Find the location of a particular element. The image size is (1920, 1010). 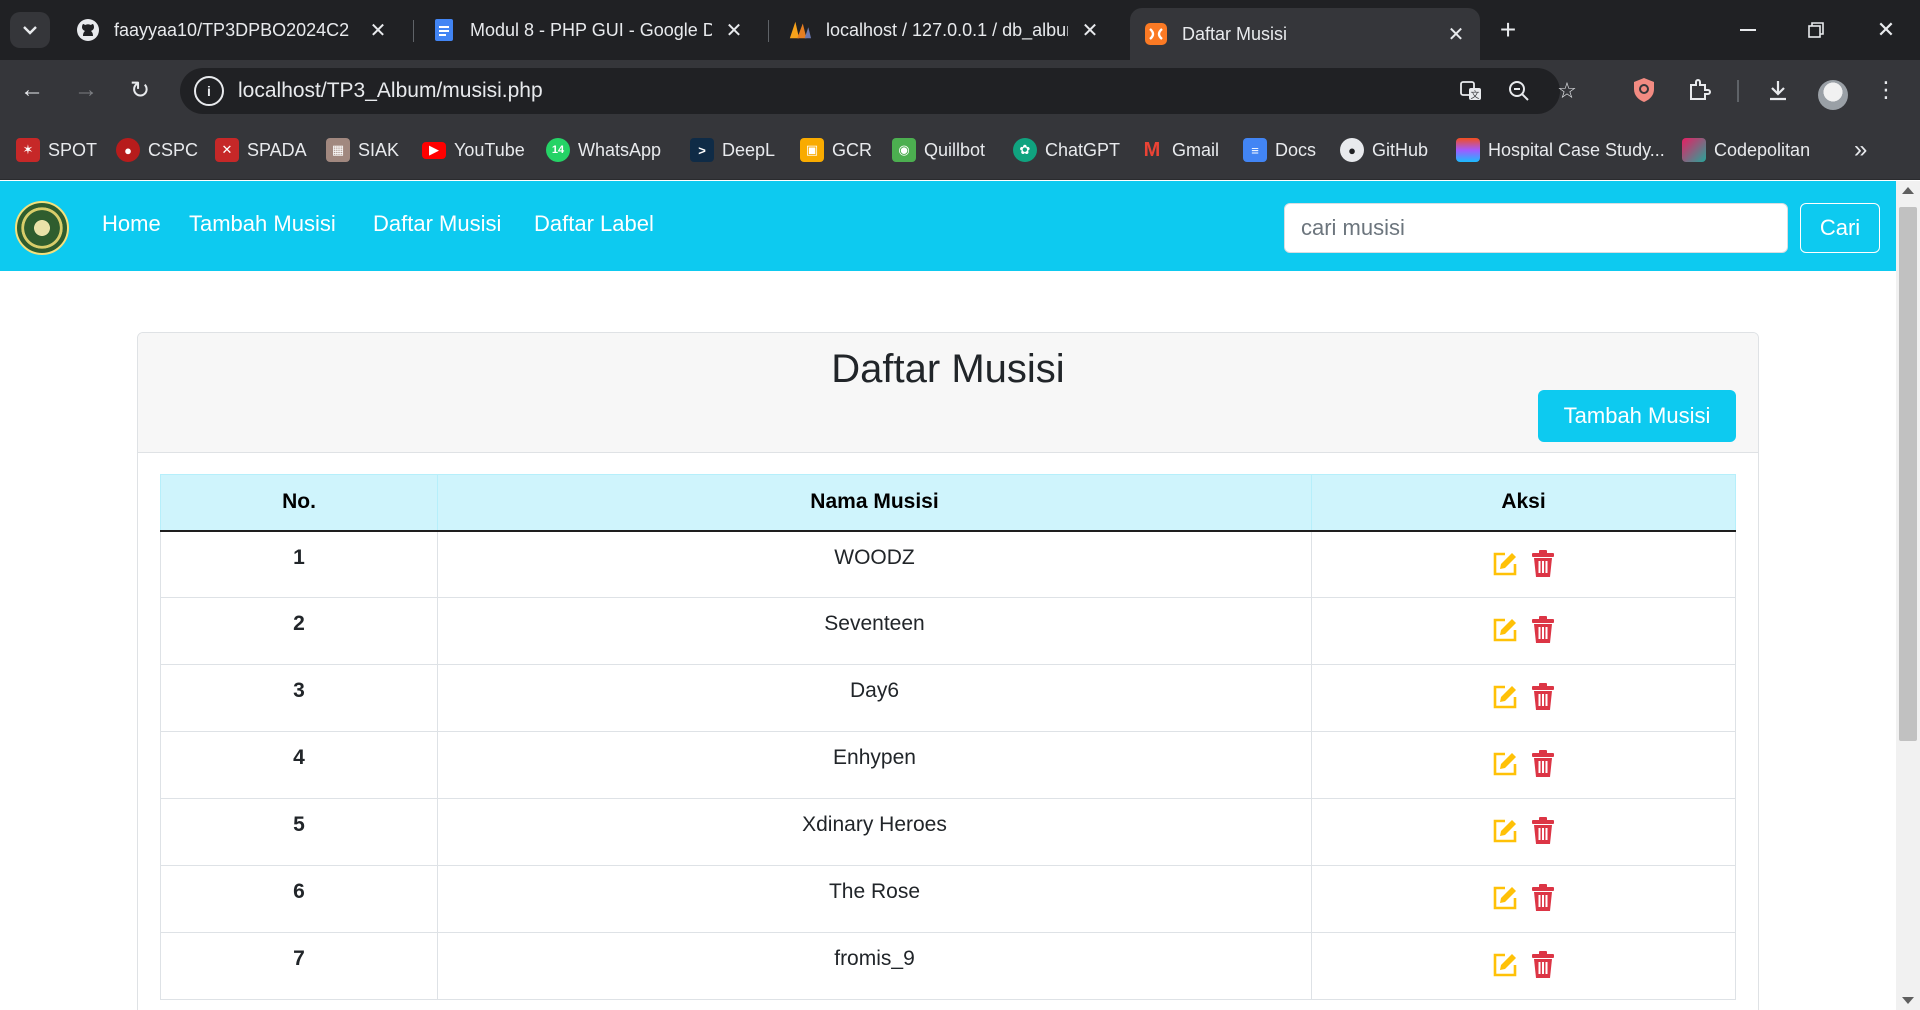

scroll-up-arrow-icon is located at coordinates (1908, 190).